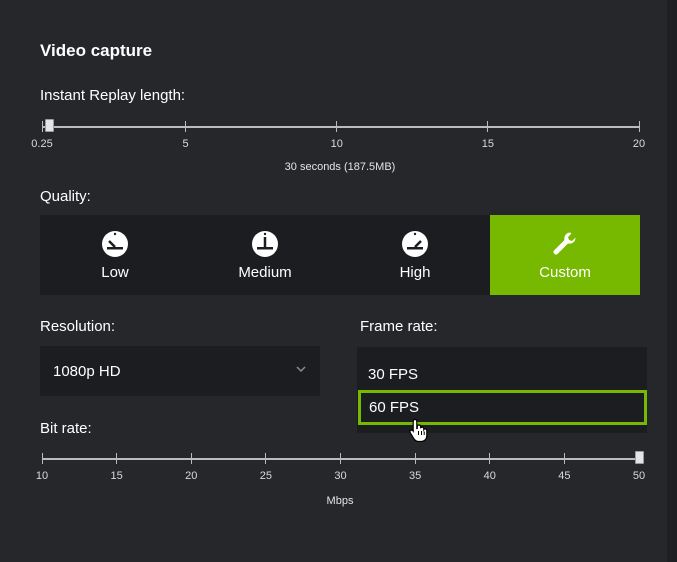 The image size is (677, 562). Describe the element at coordinates (265, 243) in the screenshot. I see `gauge-medium-icon` at that location.